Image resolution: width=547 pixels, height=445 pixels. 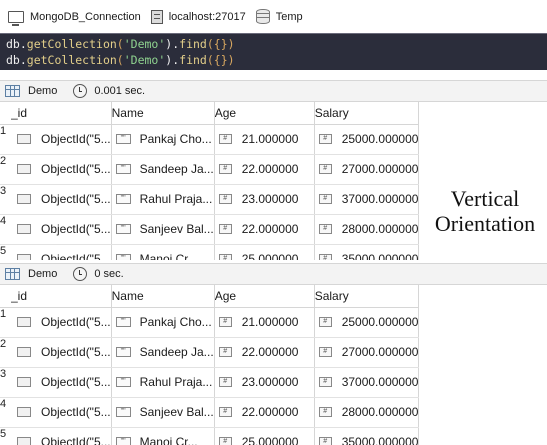 I want to click on row-number: 1, so click(x=5, y=139).